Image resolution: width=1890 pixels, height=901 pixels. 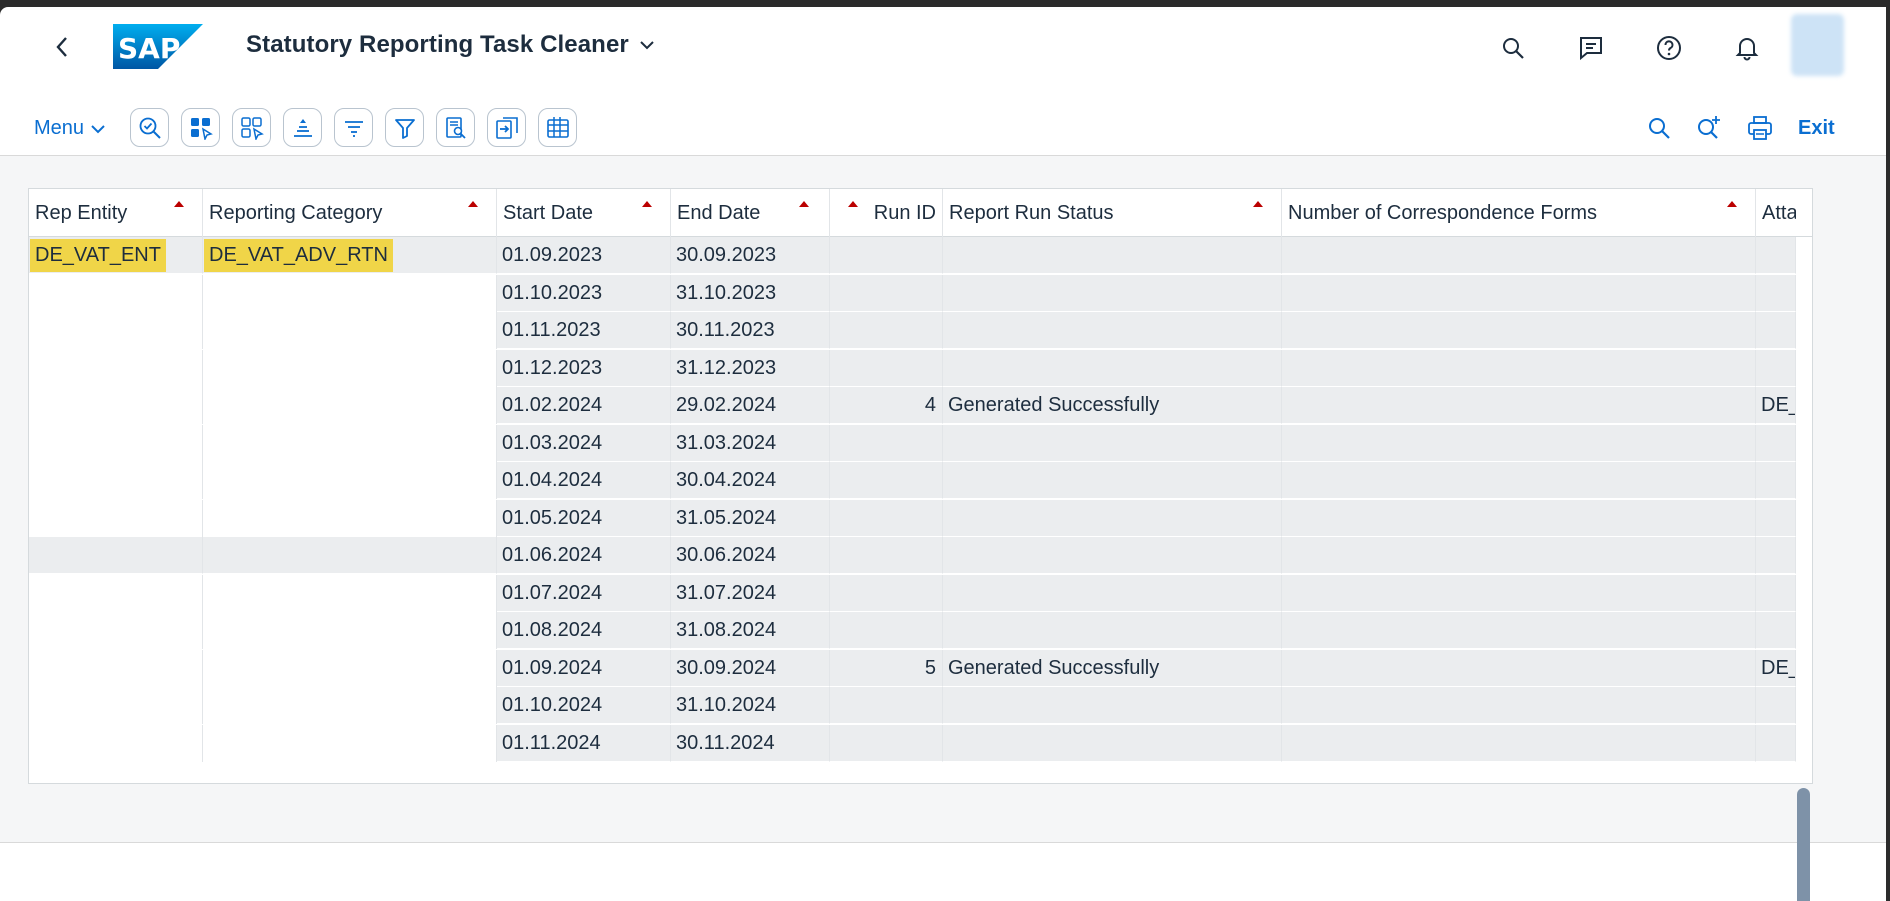 I want to click on find-list-button, so click(x=455, y=127).